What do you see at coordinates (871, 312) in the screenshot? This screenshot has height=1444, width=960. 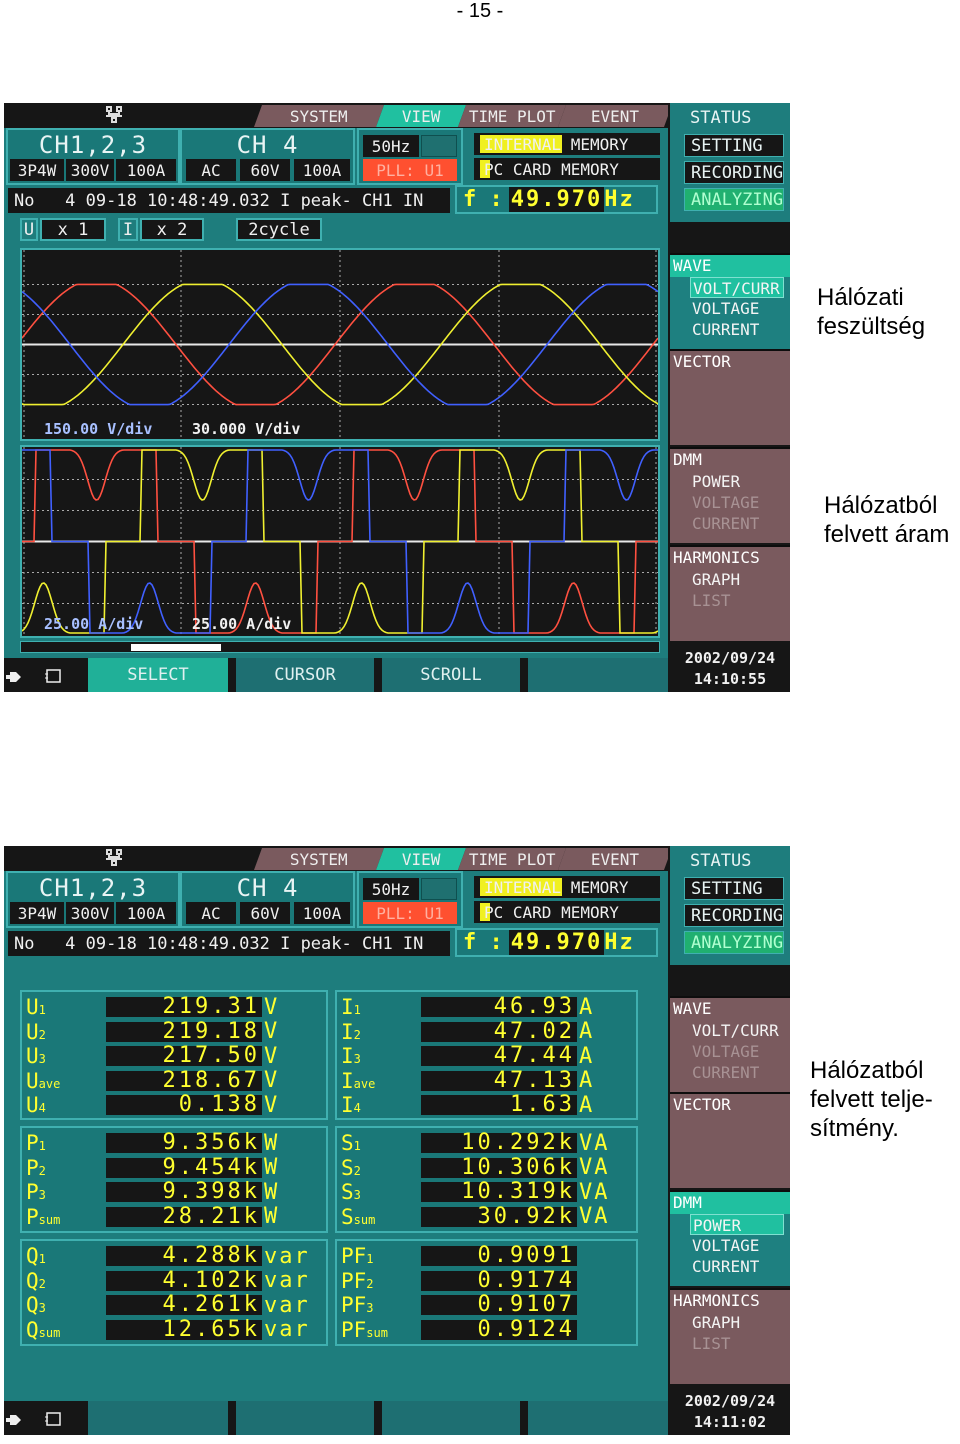 I see `caption-voltage: Hálózati feszültség` at bounding box center [871, 312].